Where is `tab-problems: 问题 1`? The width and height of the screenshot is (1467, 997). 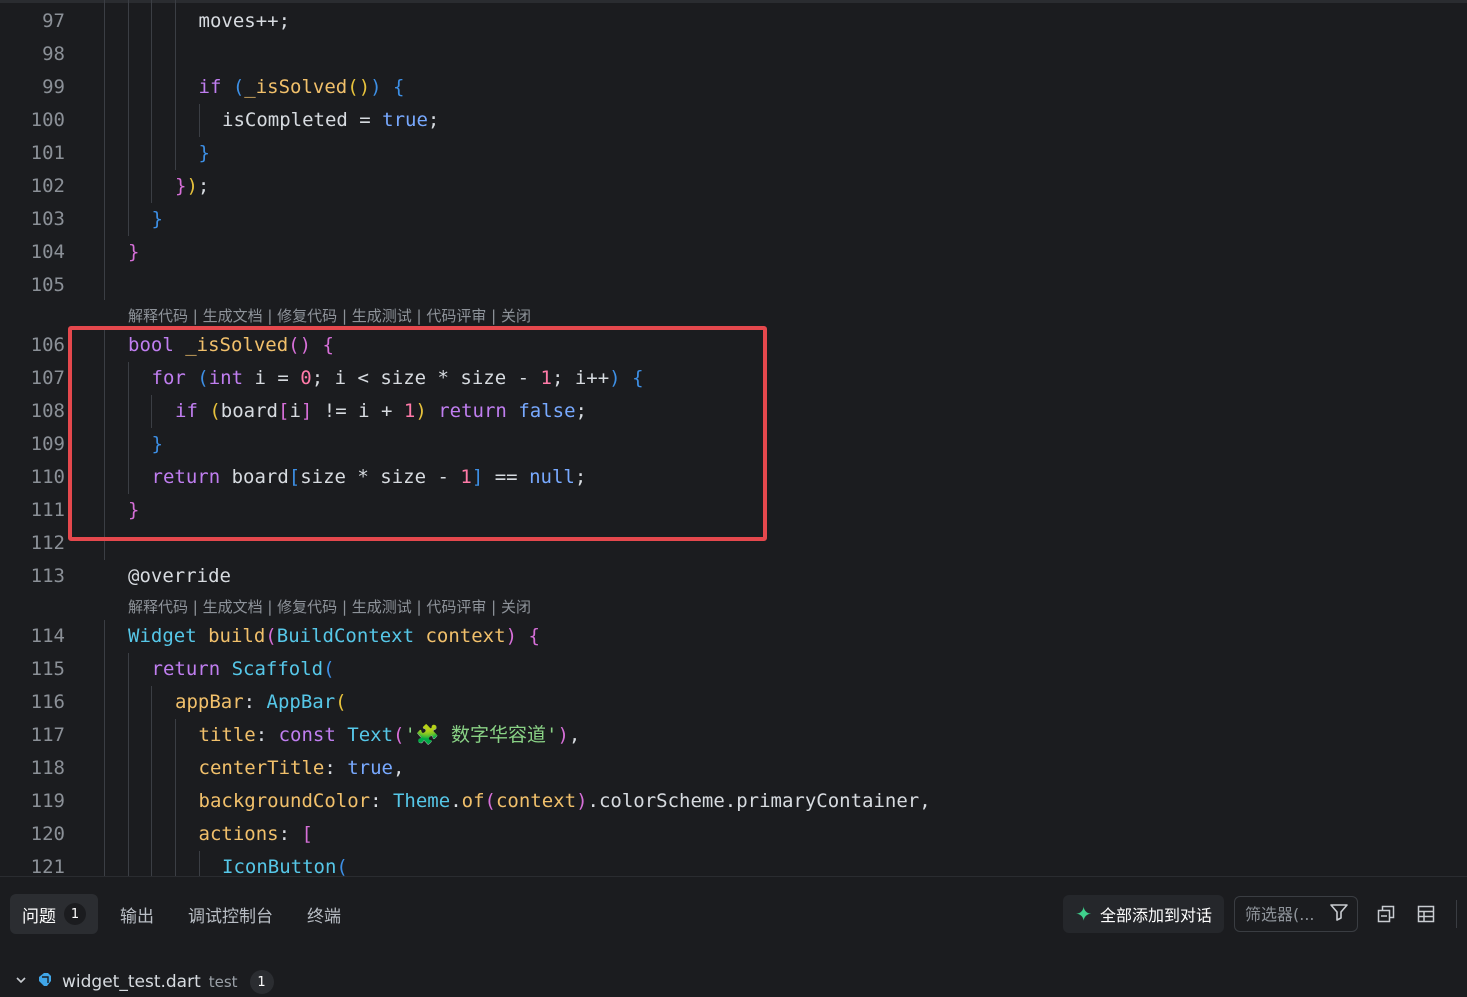
tab-problems: 问题 1 is located at coordinates (54, 914).